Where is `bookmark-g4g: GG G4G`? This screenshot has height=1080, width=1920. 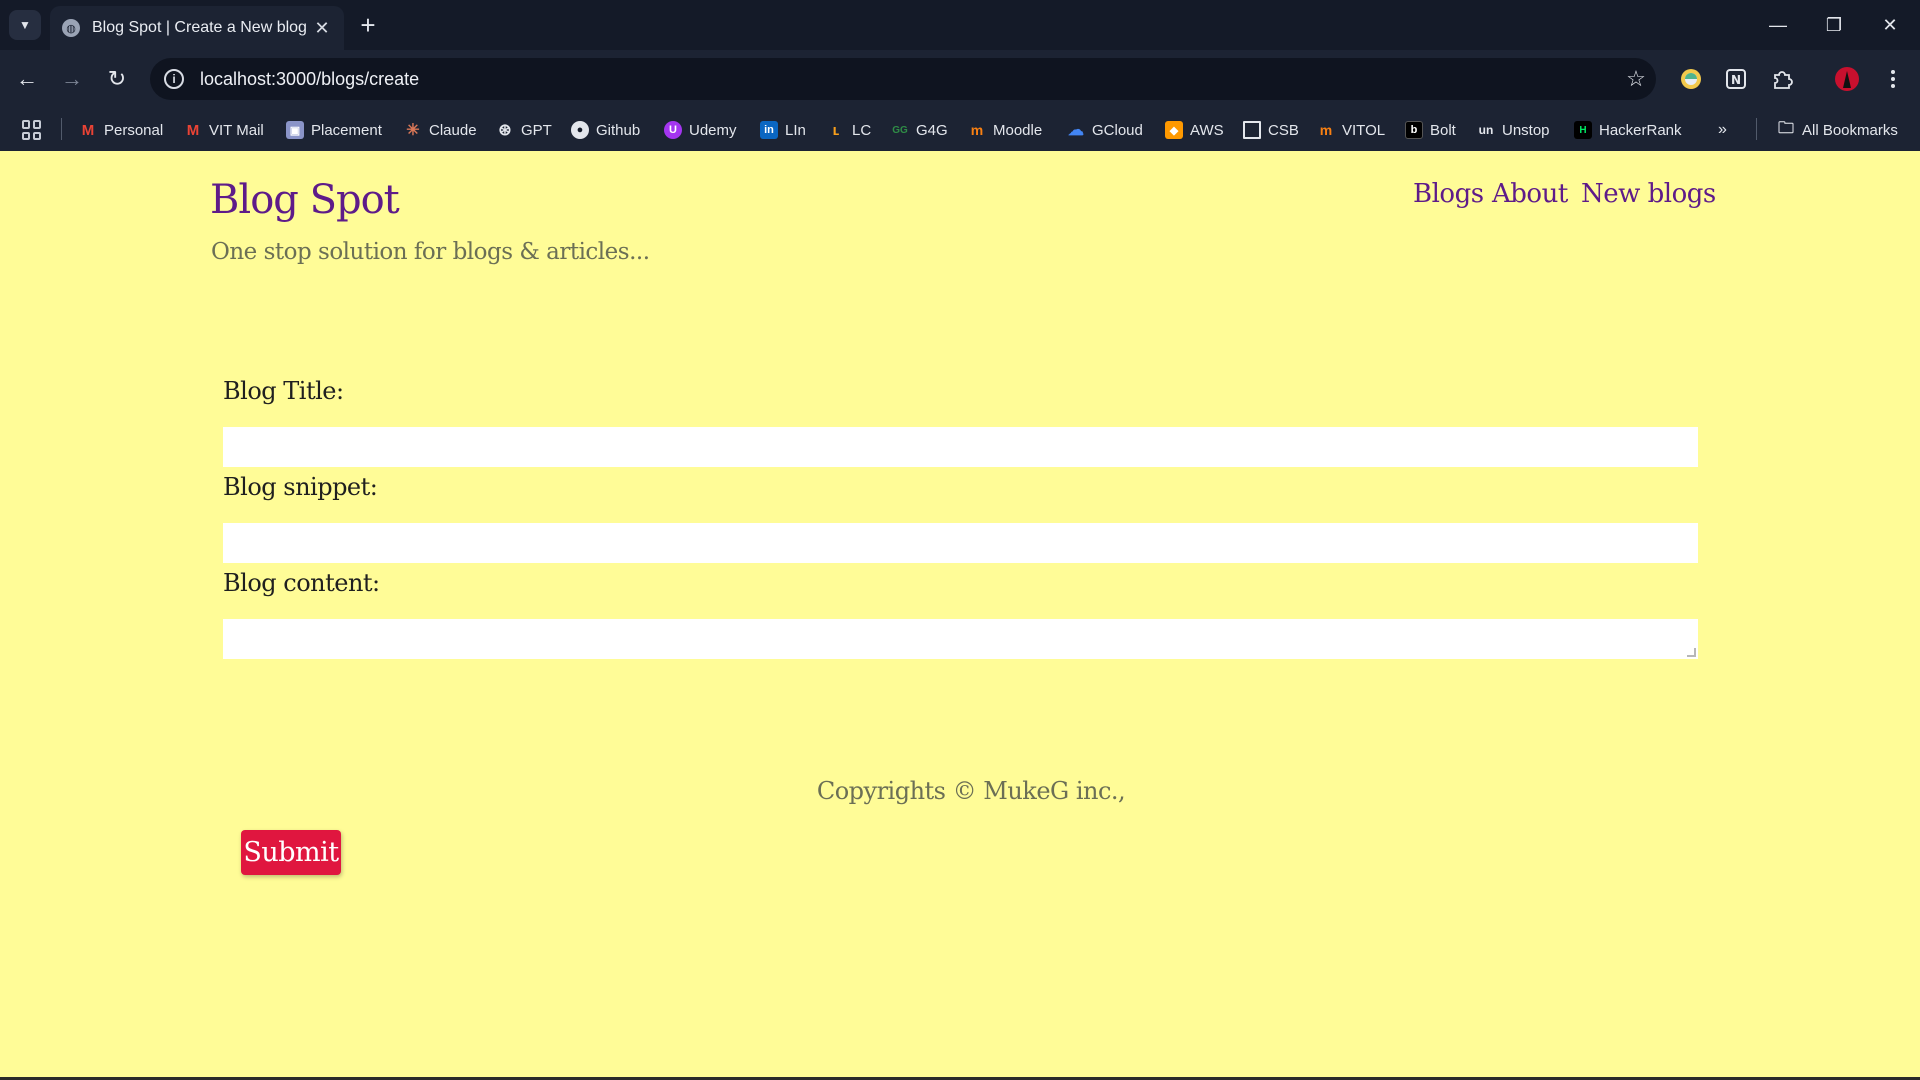 bookmark-g4g: GG G4G is located at coordinates (919, 130).